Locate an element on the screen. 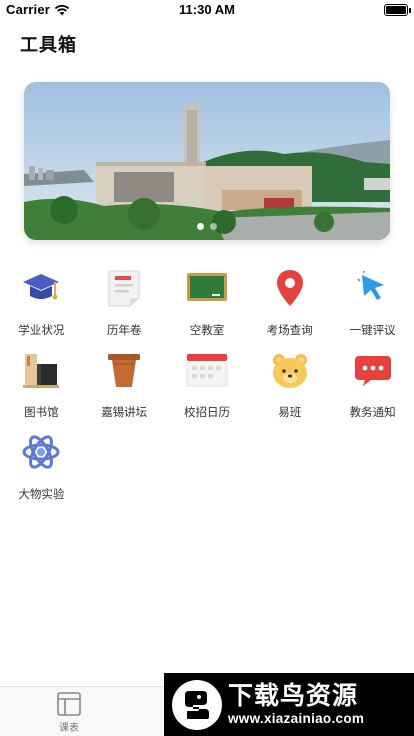 The width and height of the screenshot is (414, 736). exam-paper-icon is located at coordinates (124, 288).